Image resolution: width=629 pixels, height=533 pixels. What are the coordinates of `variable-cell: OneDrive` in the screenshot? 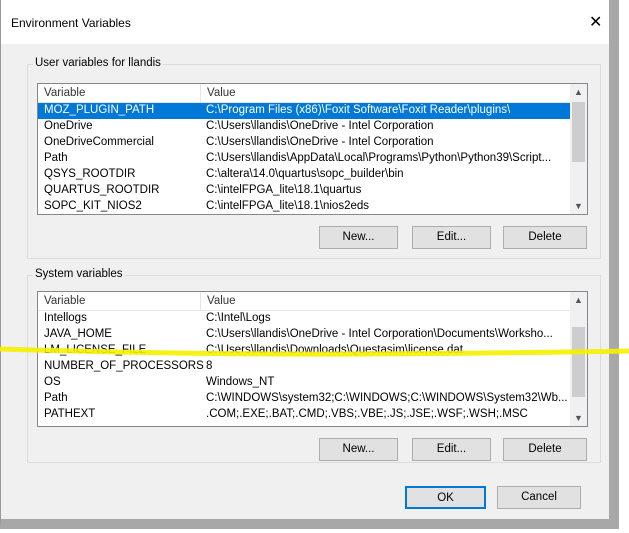 It's located at (68, 126).